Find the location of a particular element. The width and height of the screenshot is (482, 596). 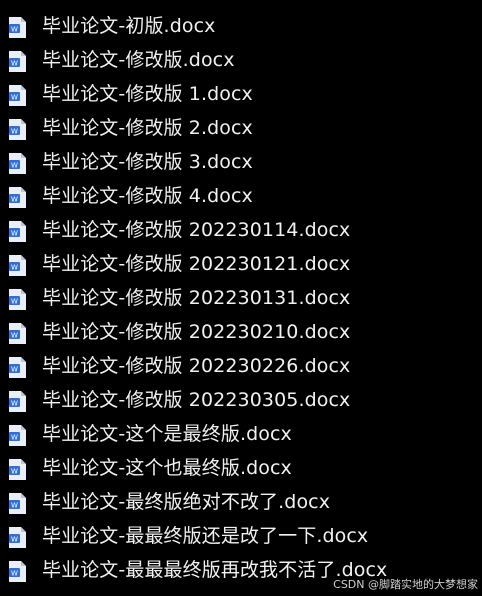

file-name: 毕业论文-修改版 3.docx is located at coordinates (147, 162).